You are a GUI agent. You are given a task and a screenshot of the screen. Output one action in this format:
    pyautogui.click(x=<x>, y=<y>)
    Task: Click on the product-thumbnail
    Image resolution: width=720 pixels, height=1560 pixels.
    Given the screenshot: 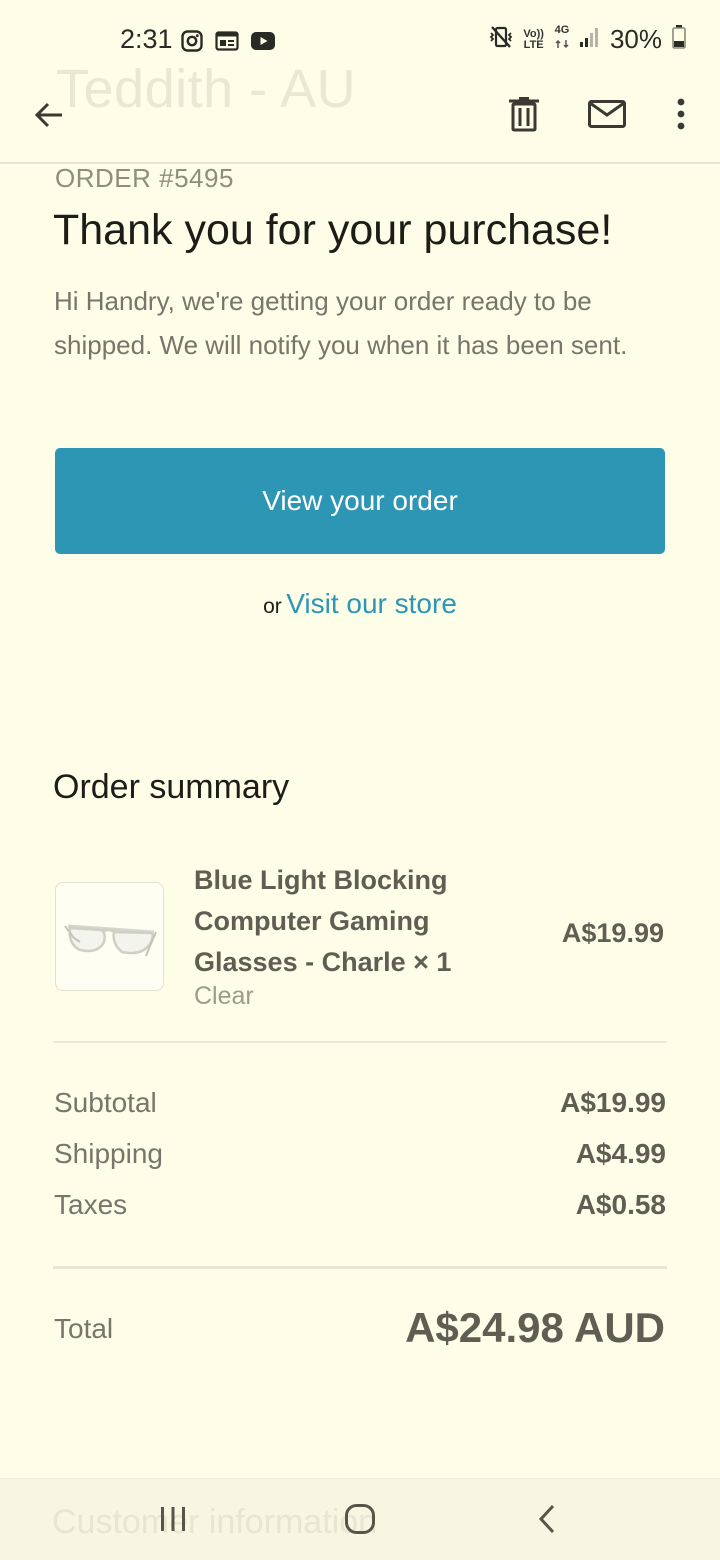 What is the action you would take?
    pyautogui.click(x=109, y=936)
    